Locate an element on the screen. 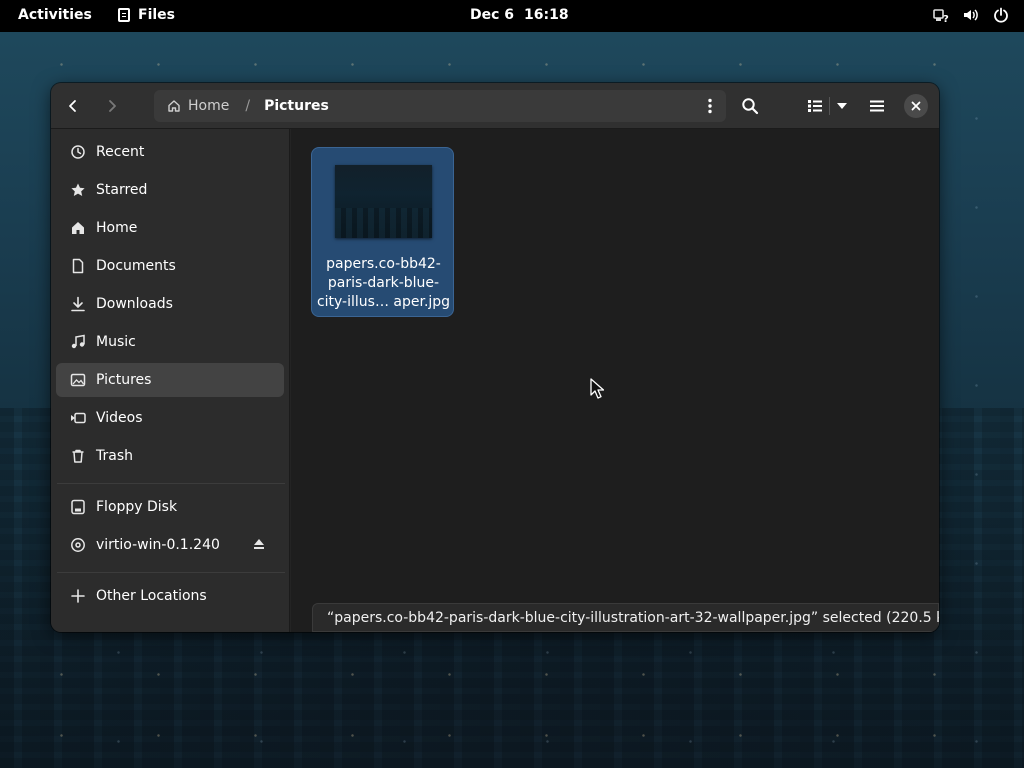 The image size is (1024, 768). clock-button: Dec 6 16:18 is located at coordinates (519, 15).